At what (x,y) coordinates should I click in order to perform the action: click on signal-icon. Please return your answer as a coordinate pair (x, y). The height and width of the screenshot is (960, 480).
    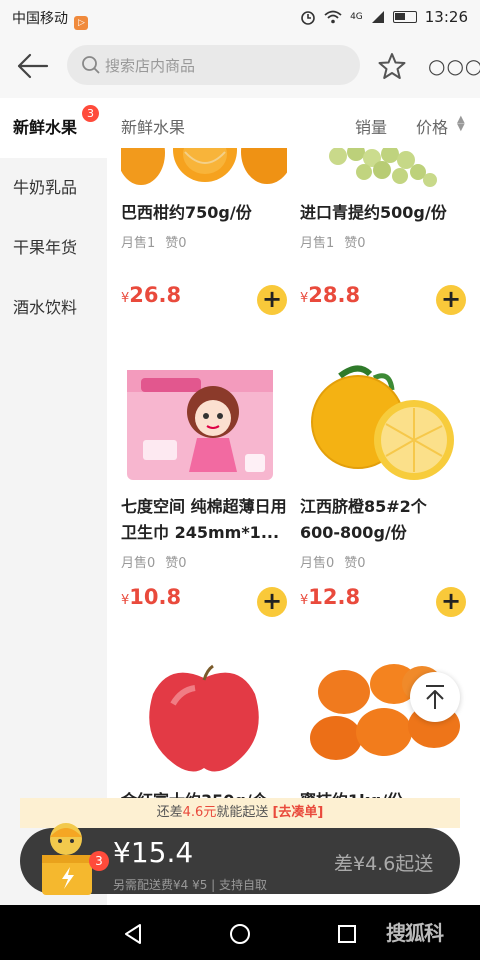
    Looking at the image, I should click on (377, 17).